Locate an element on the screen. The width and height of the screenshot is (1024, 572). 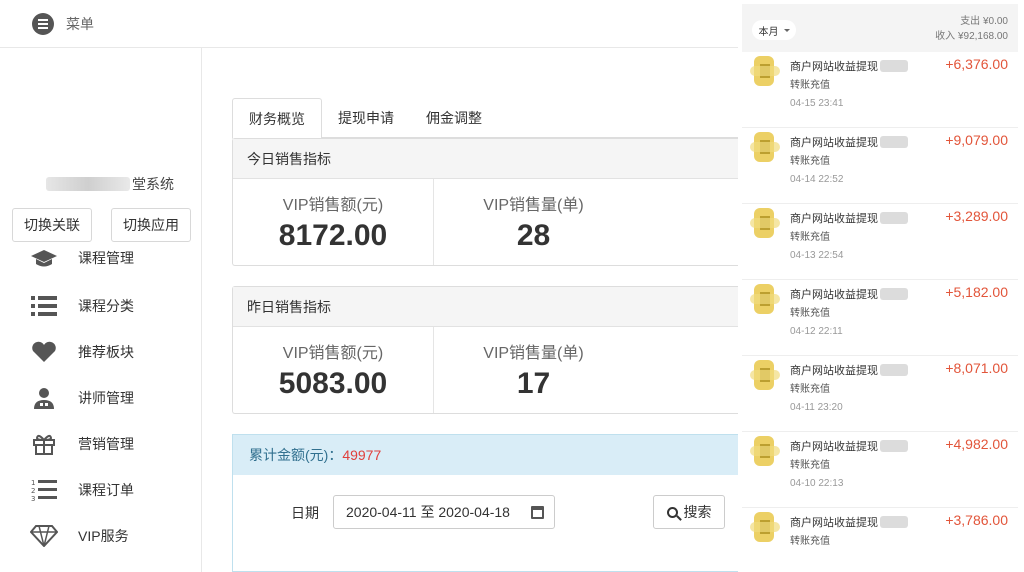
ordered-list-icon: 123 is located at coordinates (44, 490).